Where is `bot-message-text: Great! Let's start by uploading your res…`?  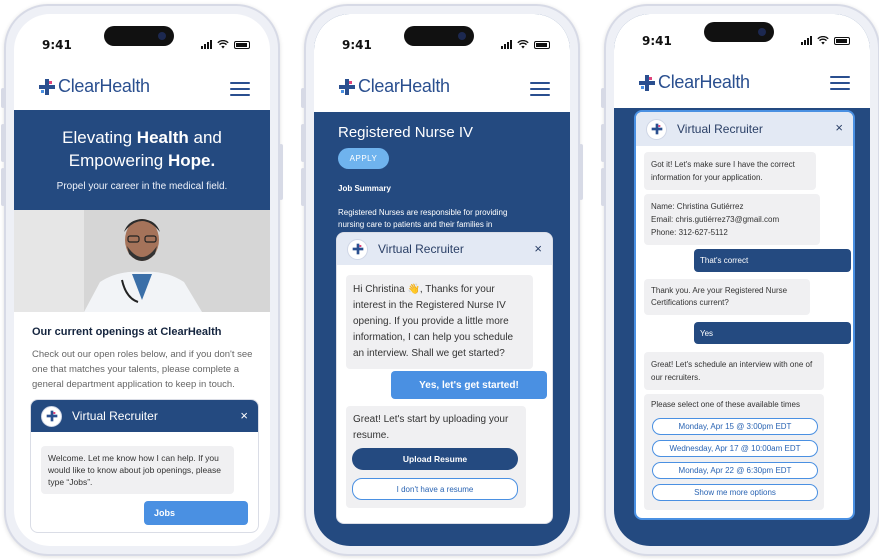 bot-message-text: Great! Let's start by uploading your res… is located at coordinates (431, 427).